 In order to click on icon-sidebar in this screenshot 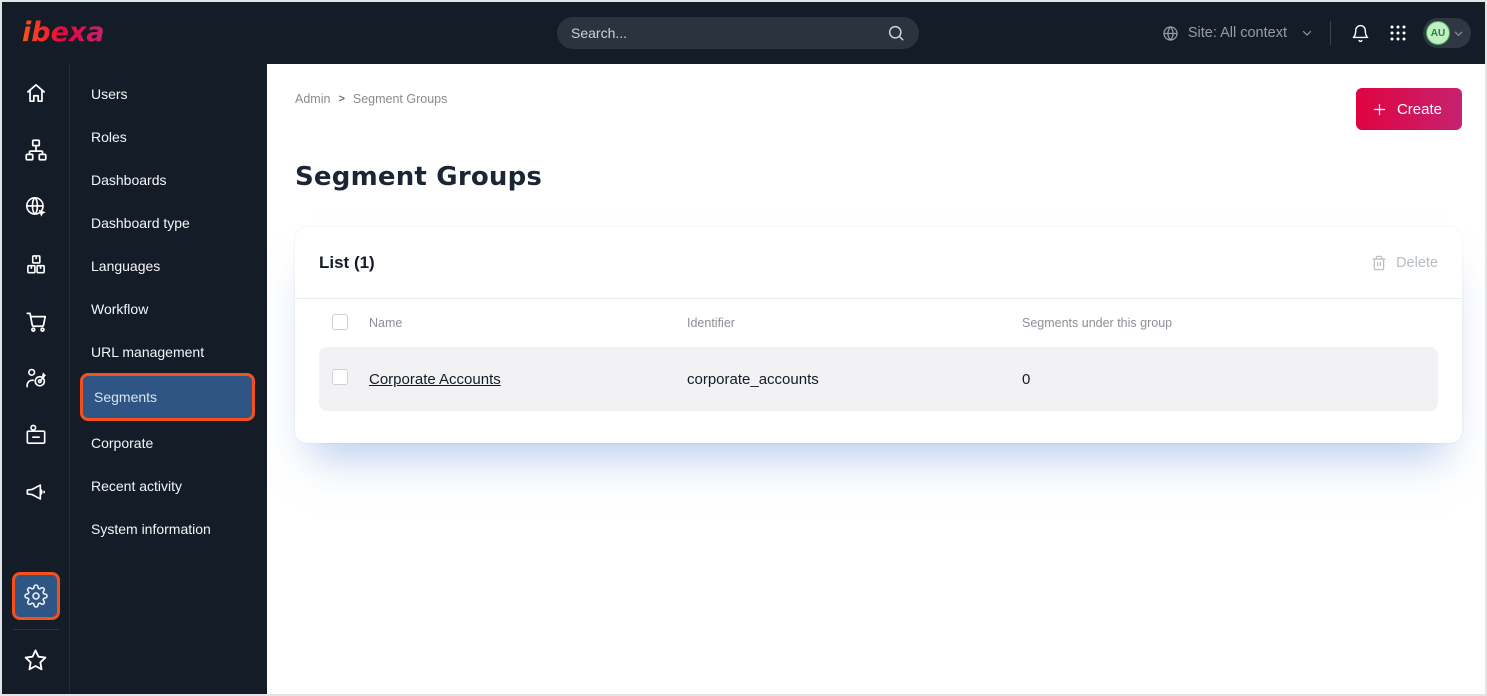, I will do `click(35, 379)`.